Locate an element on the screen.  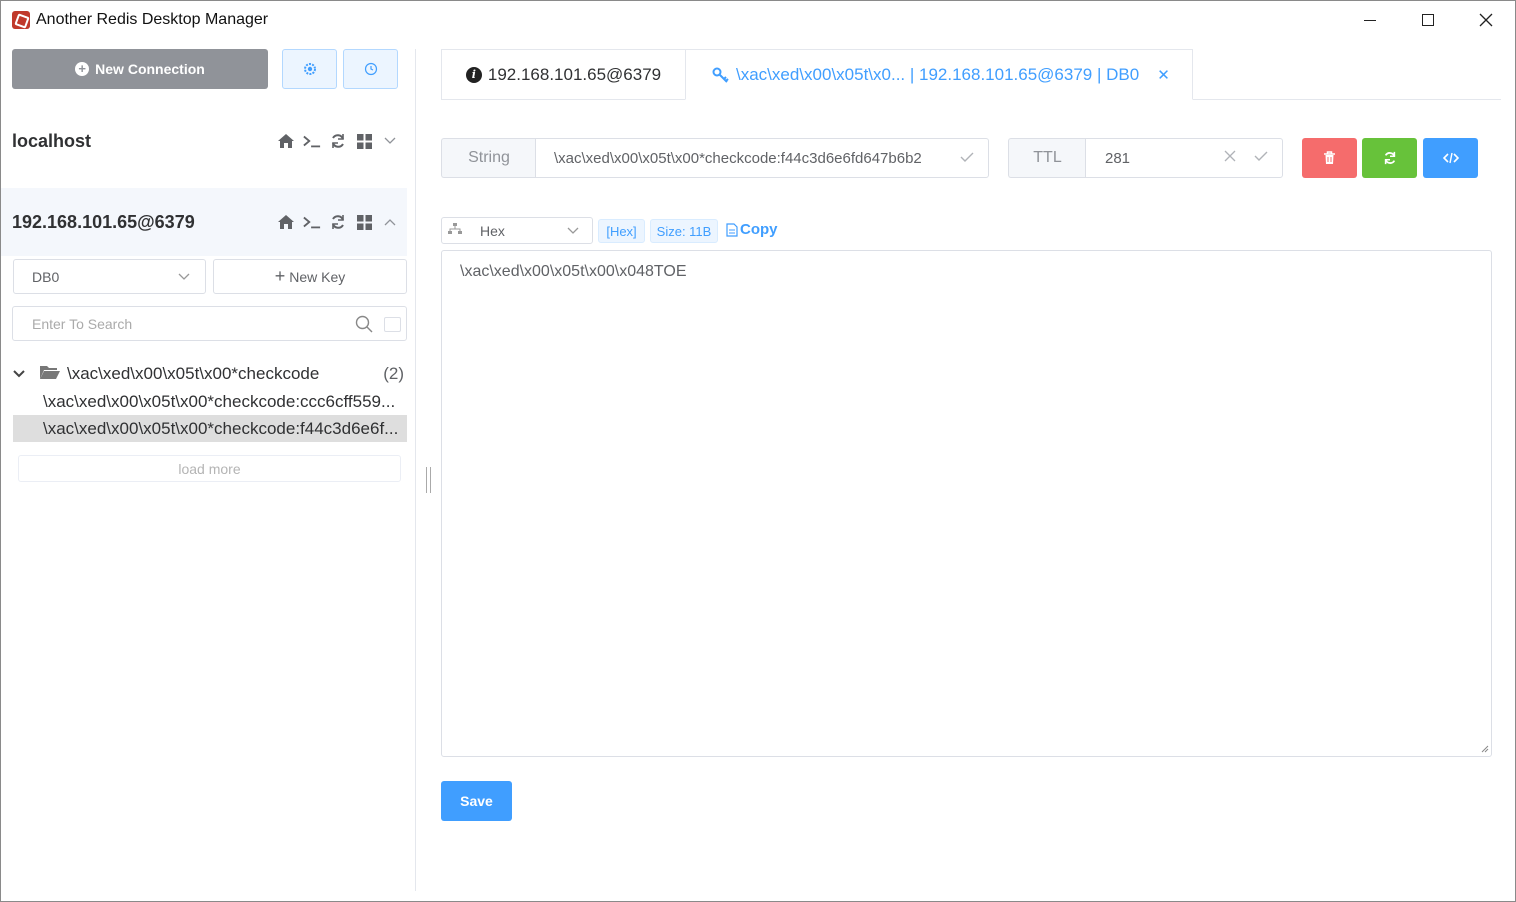
key-search-box is located at coordinates (209, 323).